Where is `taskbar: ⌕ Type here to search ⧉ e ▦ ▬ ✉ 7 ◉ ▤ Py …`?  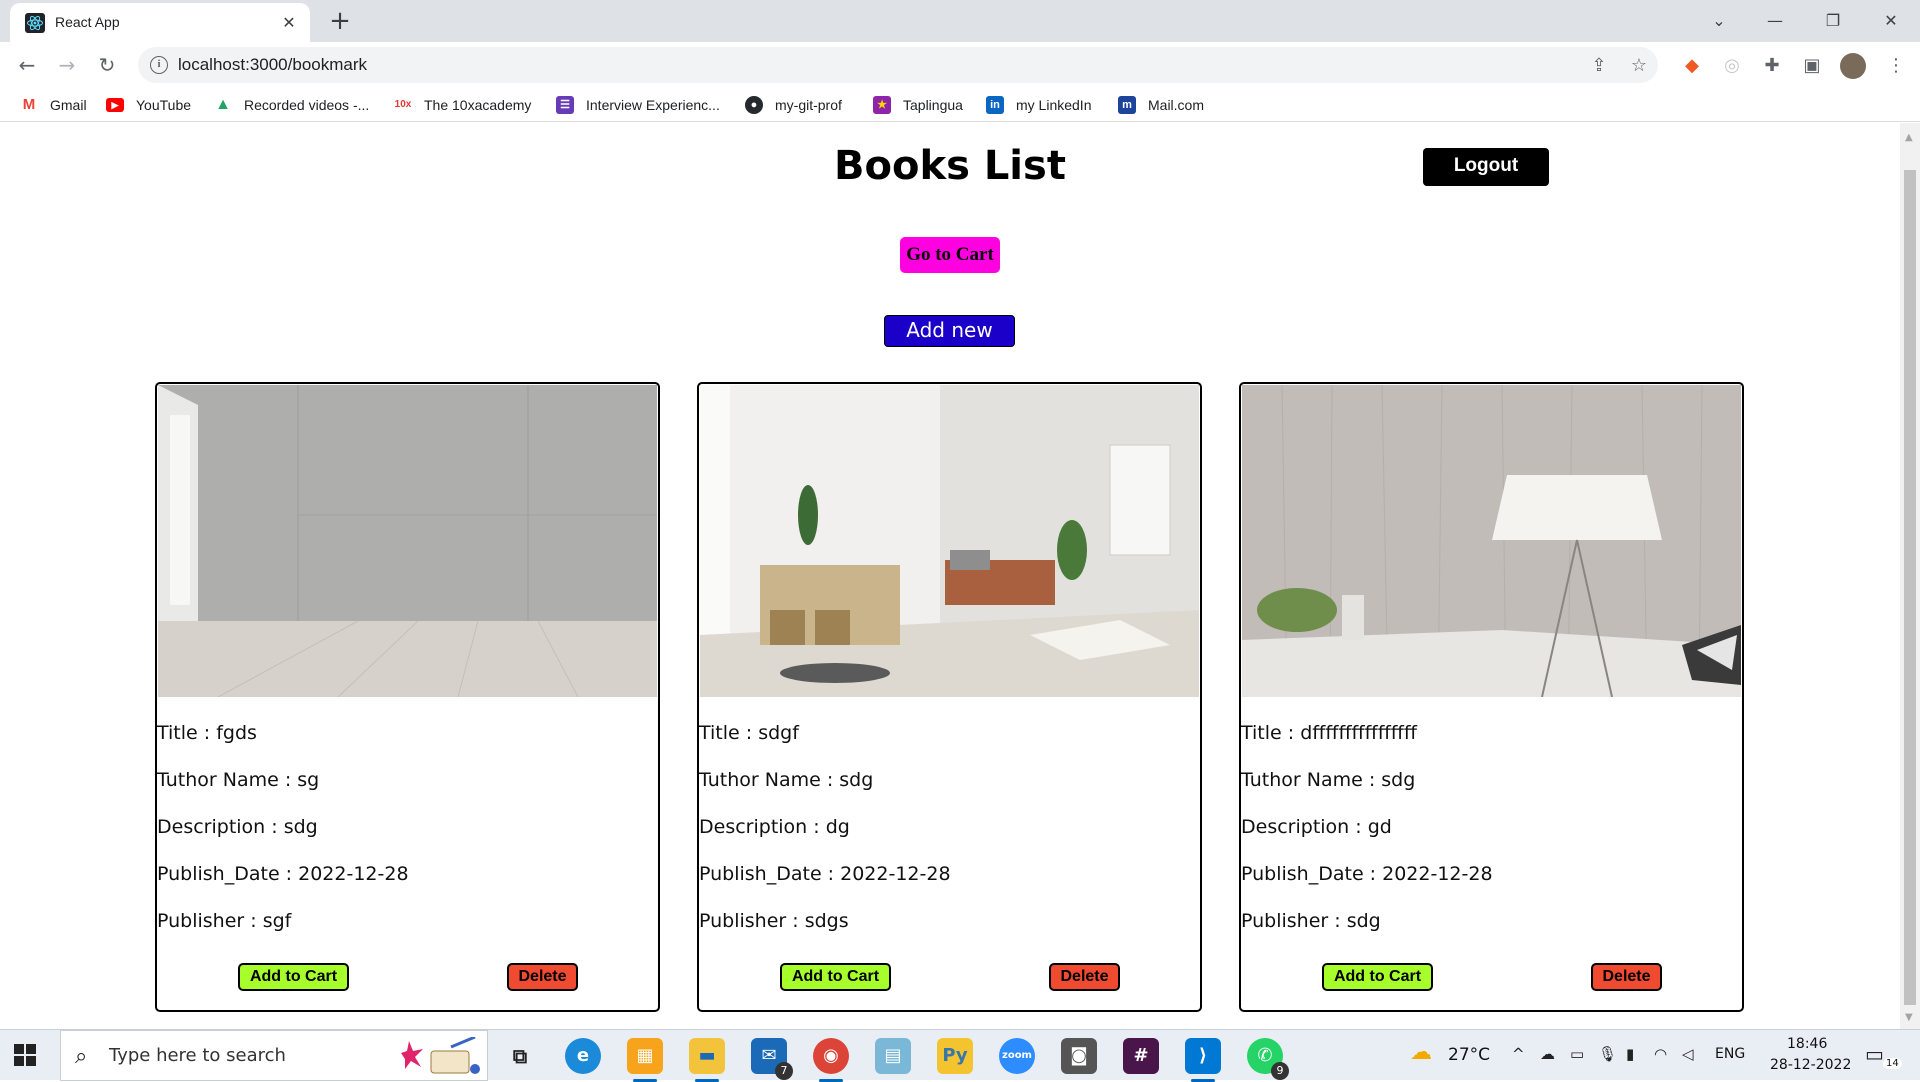 taskbar: ⌕ Type here to search ⧉ e ▦ ▬ ✉ 7 ◉ ▤ Py … is located at coordinates (960, 1055).